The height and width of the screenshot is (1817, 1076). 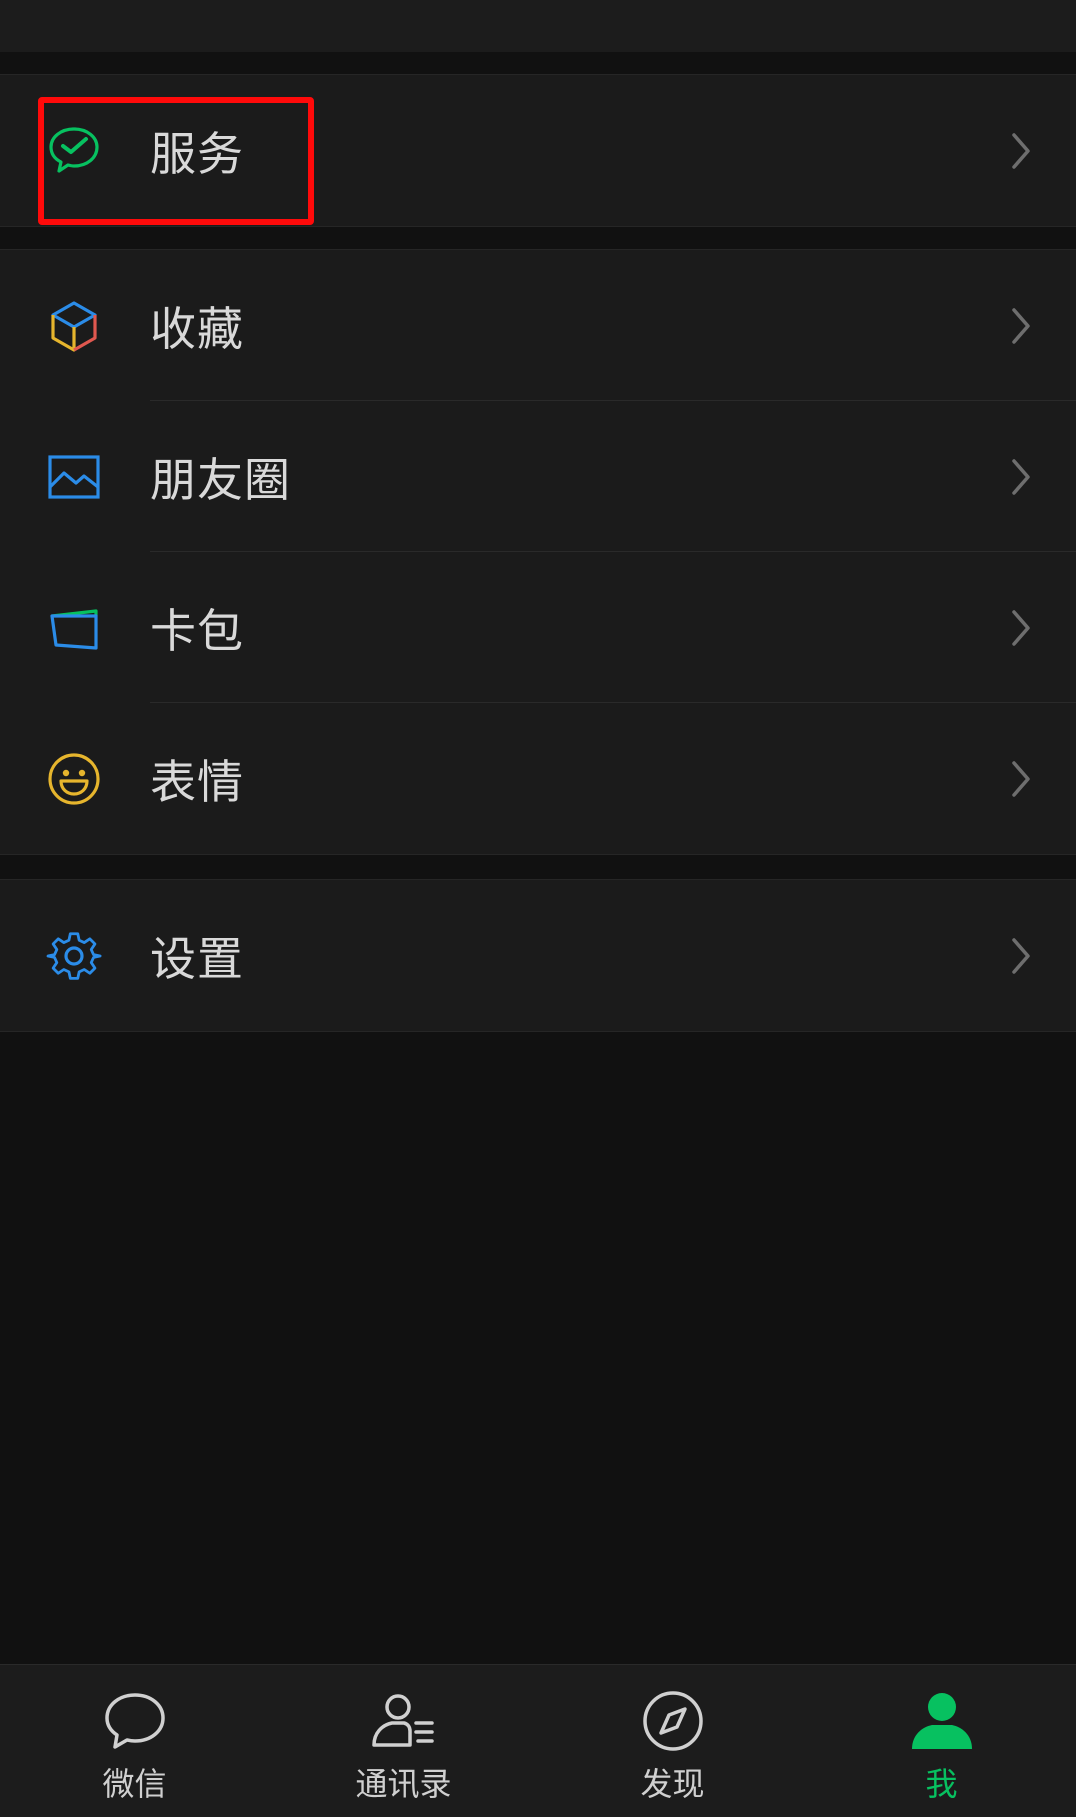 What do you see at coordinates (197, 328) in the screenshot?
I see `menu-label-favorites: 收藏` at bounding box center [197, 328].